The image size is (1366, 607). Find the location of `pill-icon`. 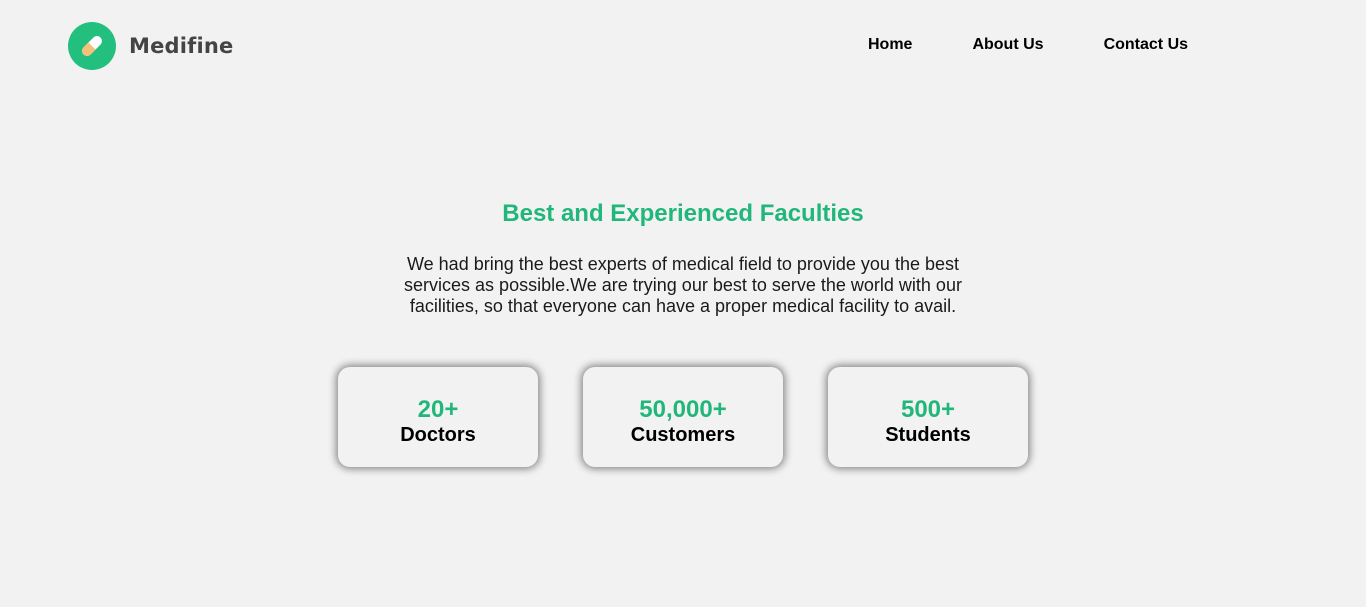

pill-icon is located at coordinates (92, 46).